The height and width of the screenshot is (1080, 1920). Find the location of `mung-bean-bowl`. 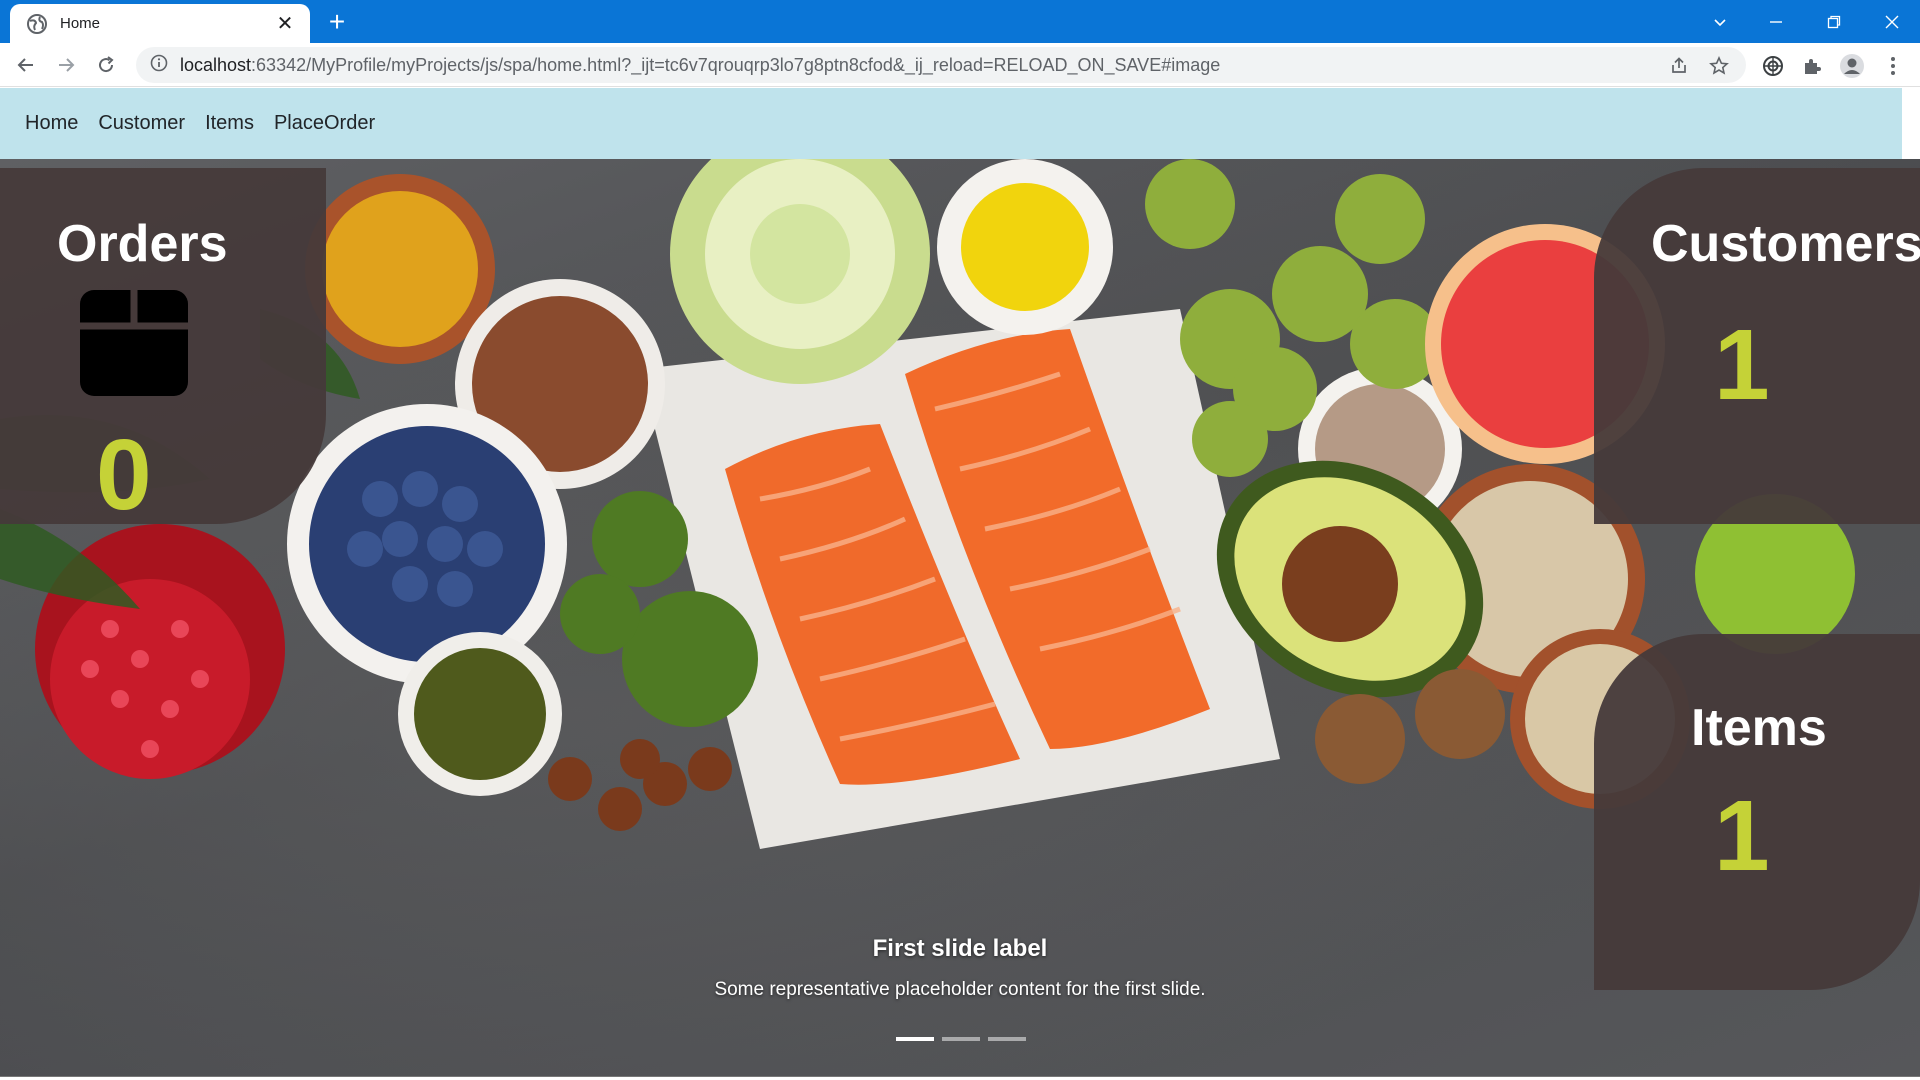

mung-bean-bowl is located at coordinates (480, 714).